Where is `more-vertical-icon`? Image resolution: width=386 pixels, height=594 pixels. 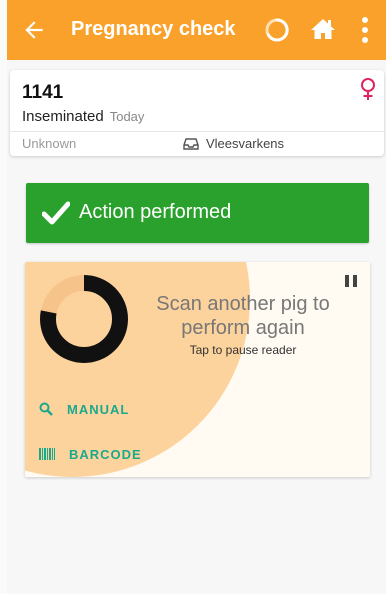
more-vertical-icon is located at coordinates (365, 30).